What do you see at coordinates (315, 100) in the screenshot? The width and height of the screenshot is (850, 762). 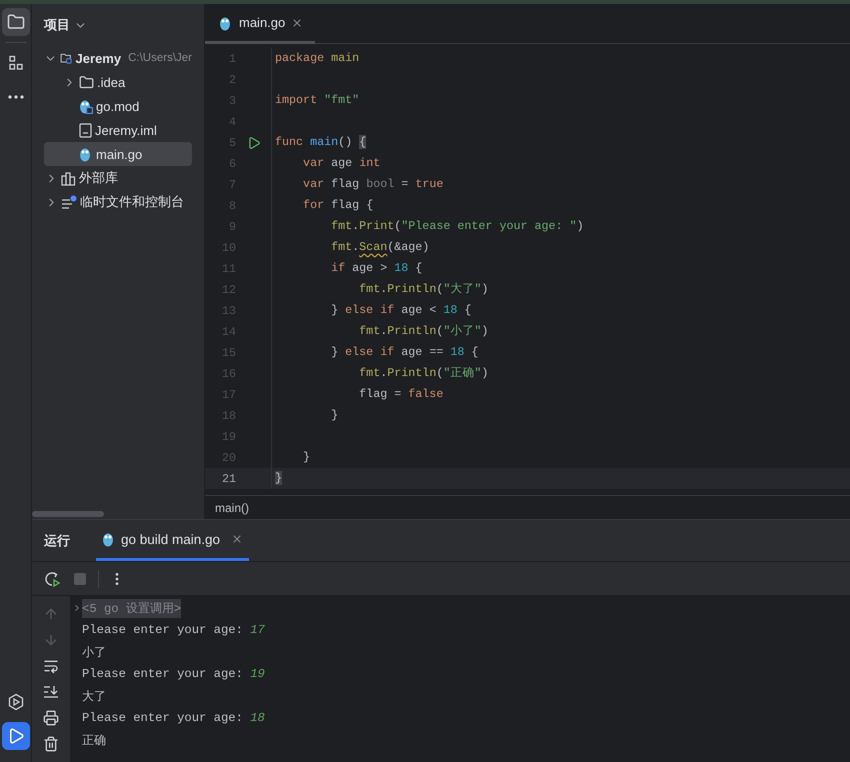 I see `code-line: import "fmt"` at bounding box center [315, 100].